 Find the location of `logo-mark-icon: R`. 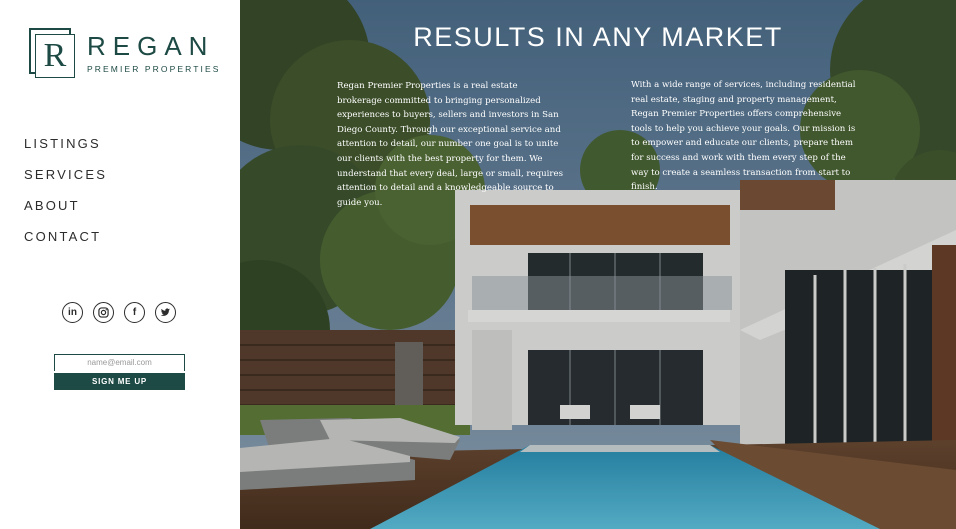

logo-mark-icon: R is located at coordinates (52, 53).